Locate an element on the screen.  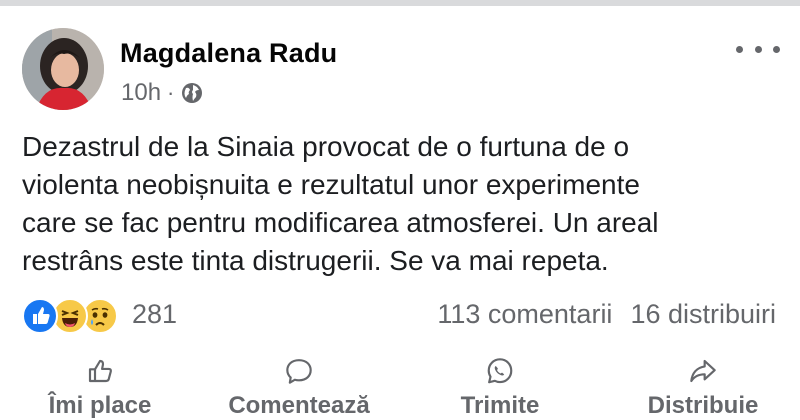
shares-count-link: 16 distribuiri is located at coordinates (703, 314).